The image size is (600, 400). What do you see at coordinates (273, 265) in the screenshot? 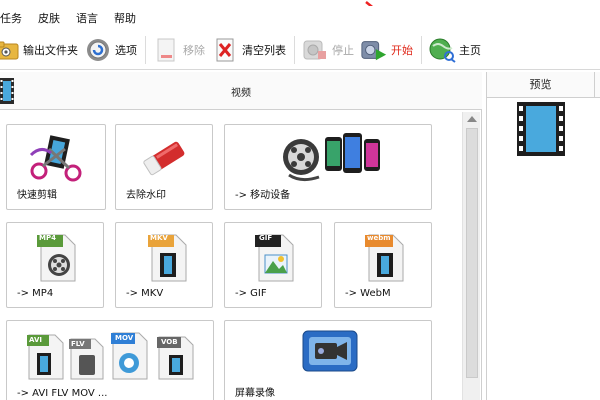
I see `tile-gif: GIF -> GIF` at bounding box center [273, 265].